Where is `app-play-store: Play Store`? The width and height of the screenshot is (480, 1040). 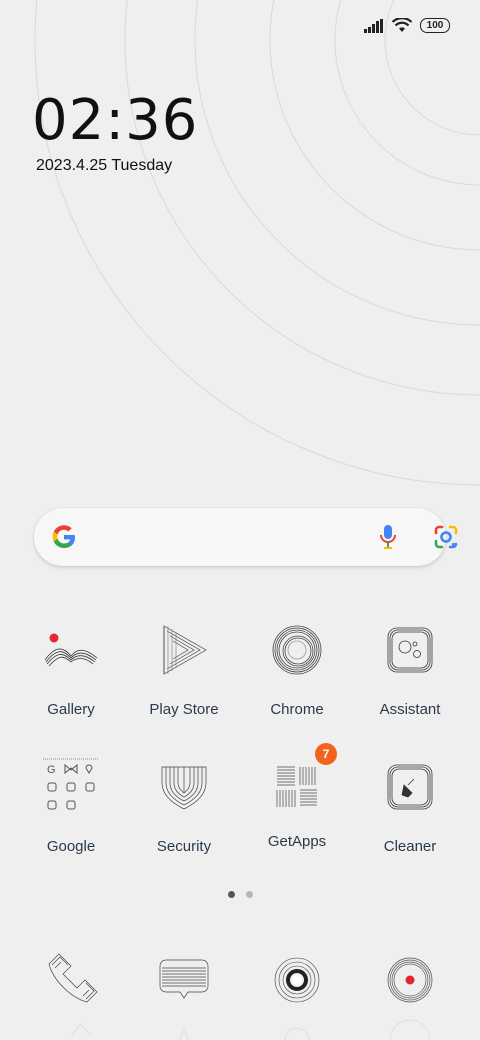 app-play-store: Play Store is located at coordinates (184, 669).